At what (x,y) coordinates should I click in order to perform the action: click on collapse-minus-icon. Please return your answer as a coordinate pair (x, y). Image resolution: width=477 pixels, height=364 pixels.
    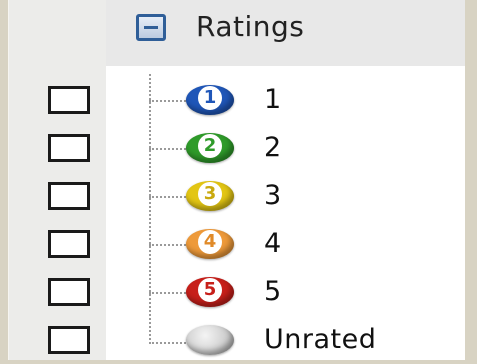
    Looking at the image, I should click on (151, 27).